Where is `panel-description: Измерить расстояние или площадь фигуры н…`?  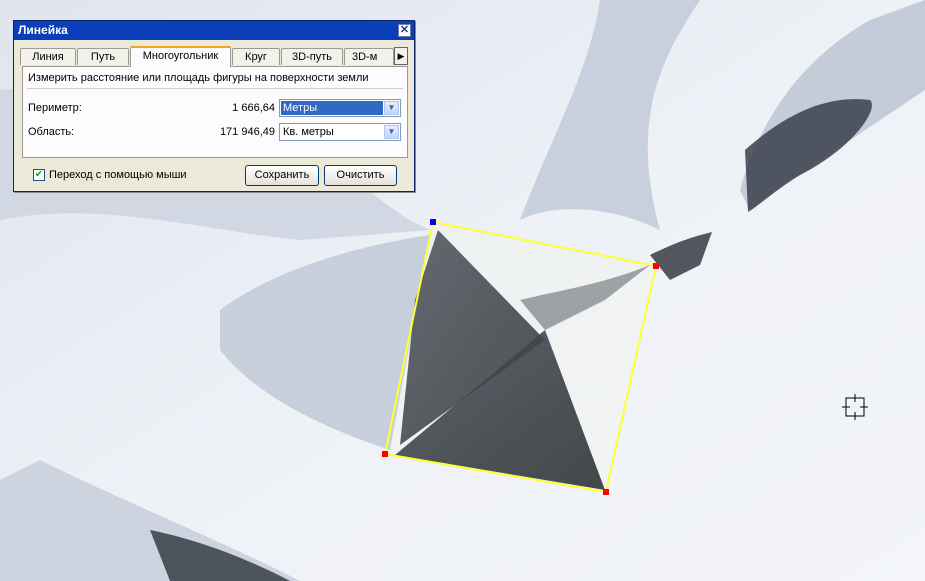 panel-description: Измерить расстояние или площадь фигуры н… is located at coordinates (198, 78).